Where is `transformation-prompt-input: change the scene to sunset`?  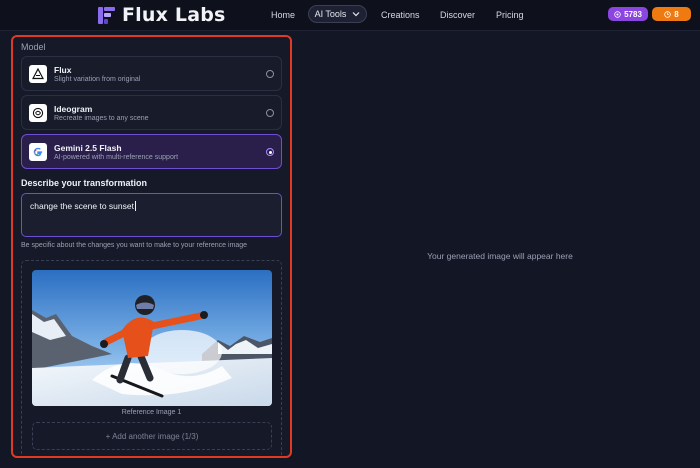
transformation-prompt-input: change the scene to sunset is located at coordinates (151, 215).